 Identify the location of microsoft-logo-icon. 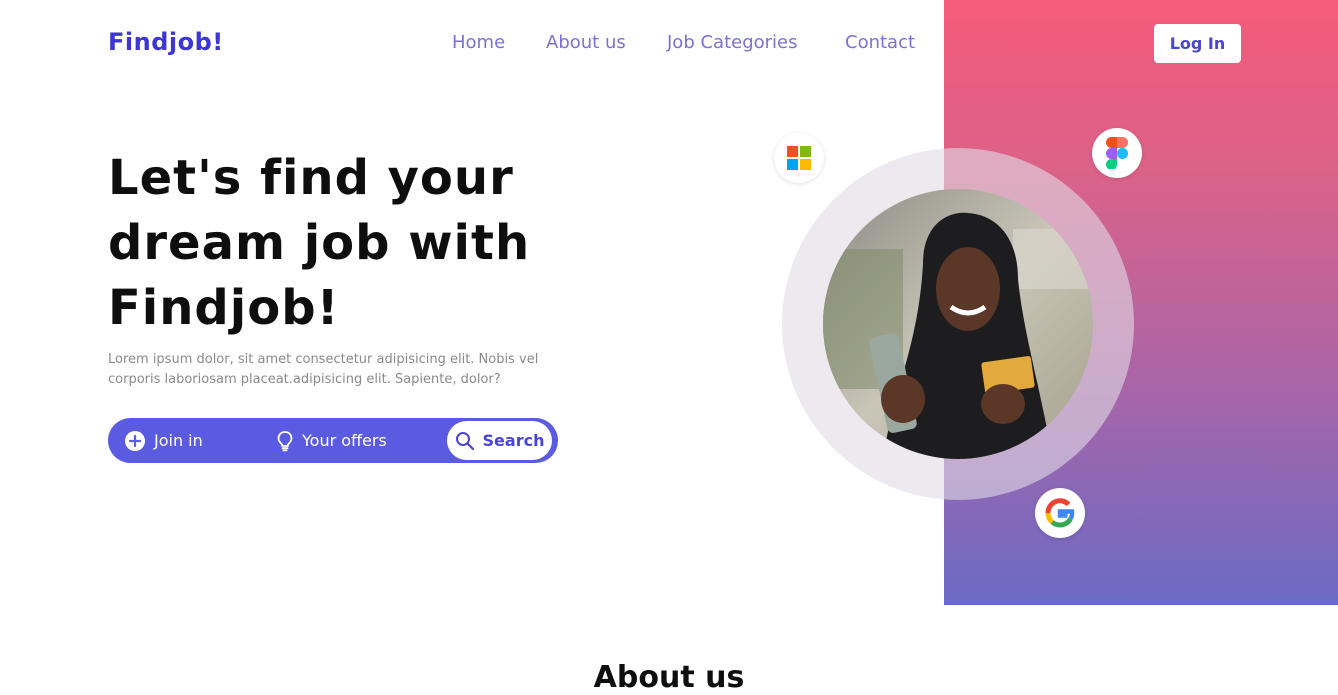
(799, 158).